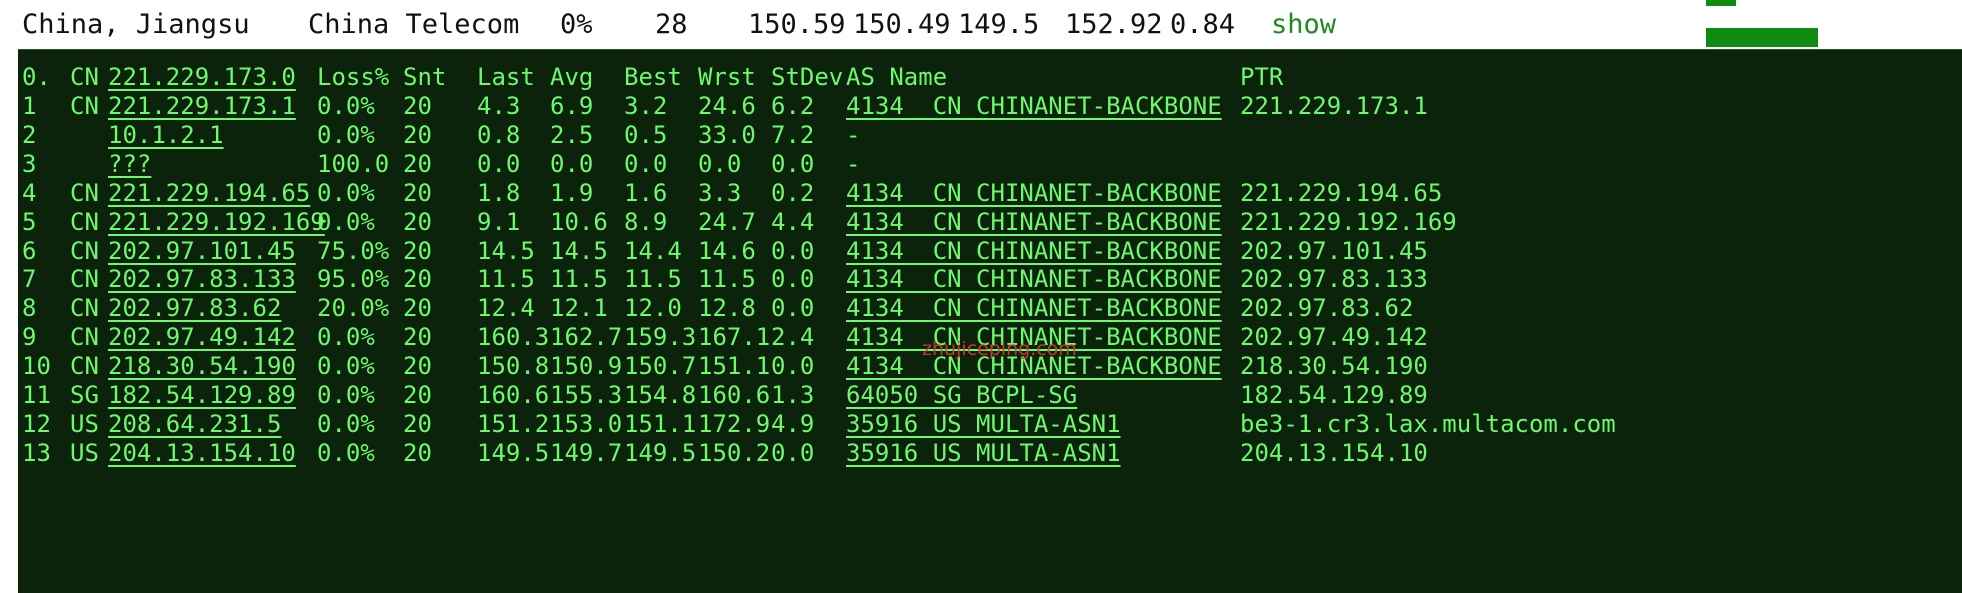 The image size is (1962, 593). What do you see at coordinates (576, 24) in the screenshot?
I see `summary-loss: 0%` at bounding box center [576, 24].